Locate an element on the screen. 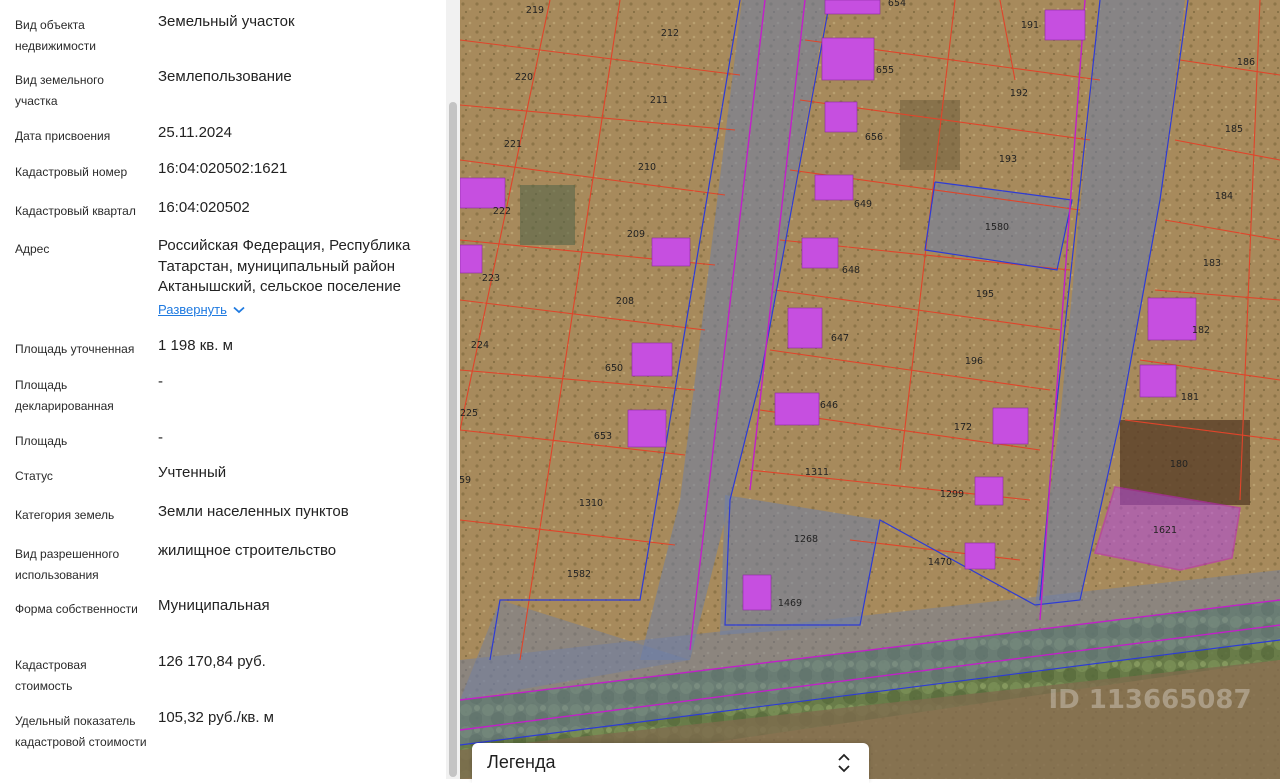 The width and height of the screenshot is (1280, 783). parcel-label: 172 is located at coordinates (963, 427).